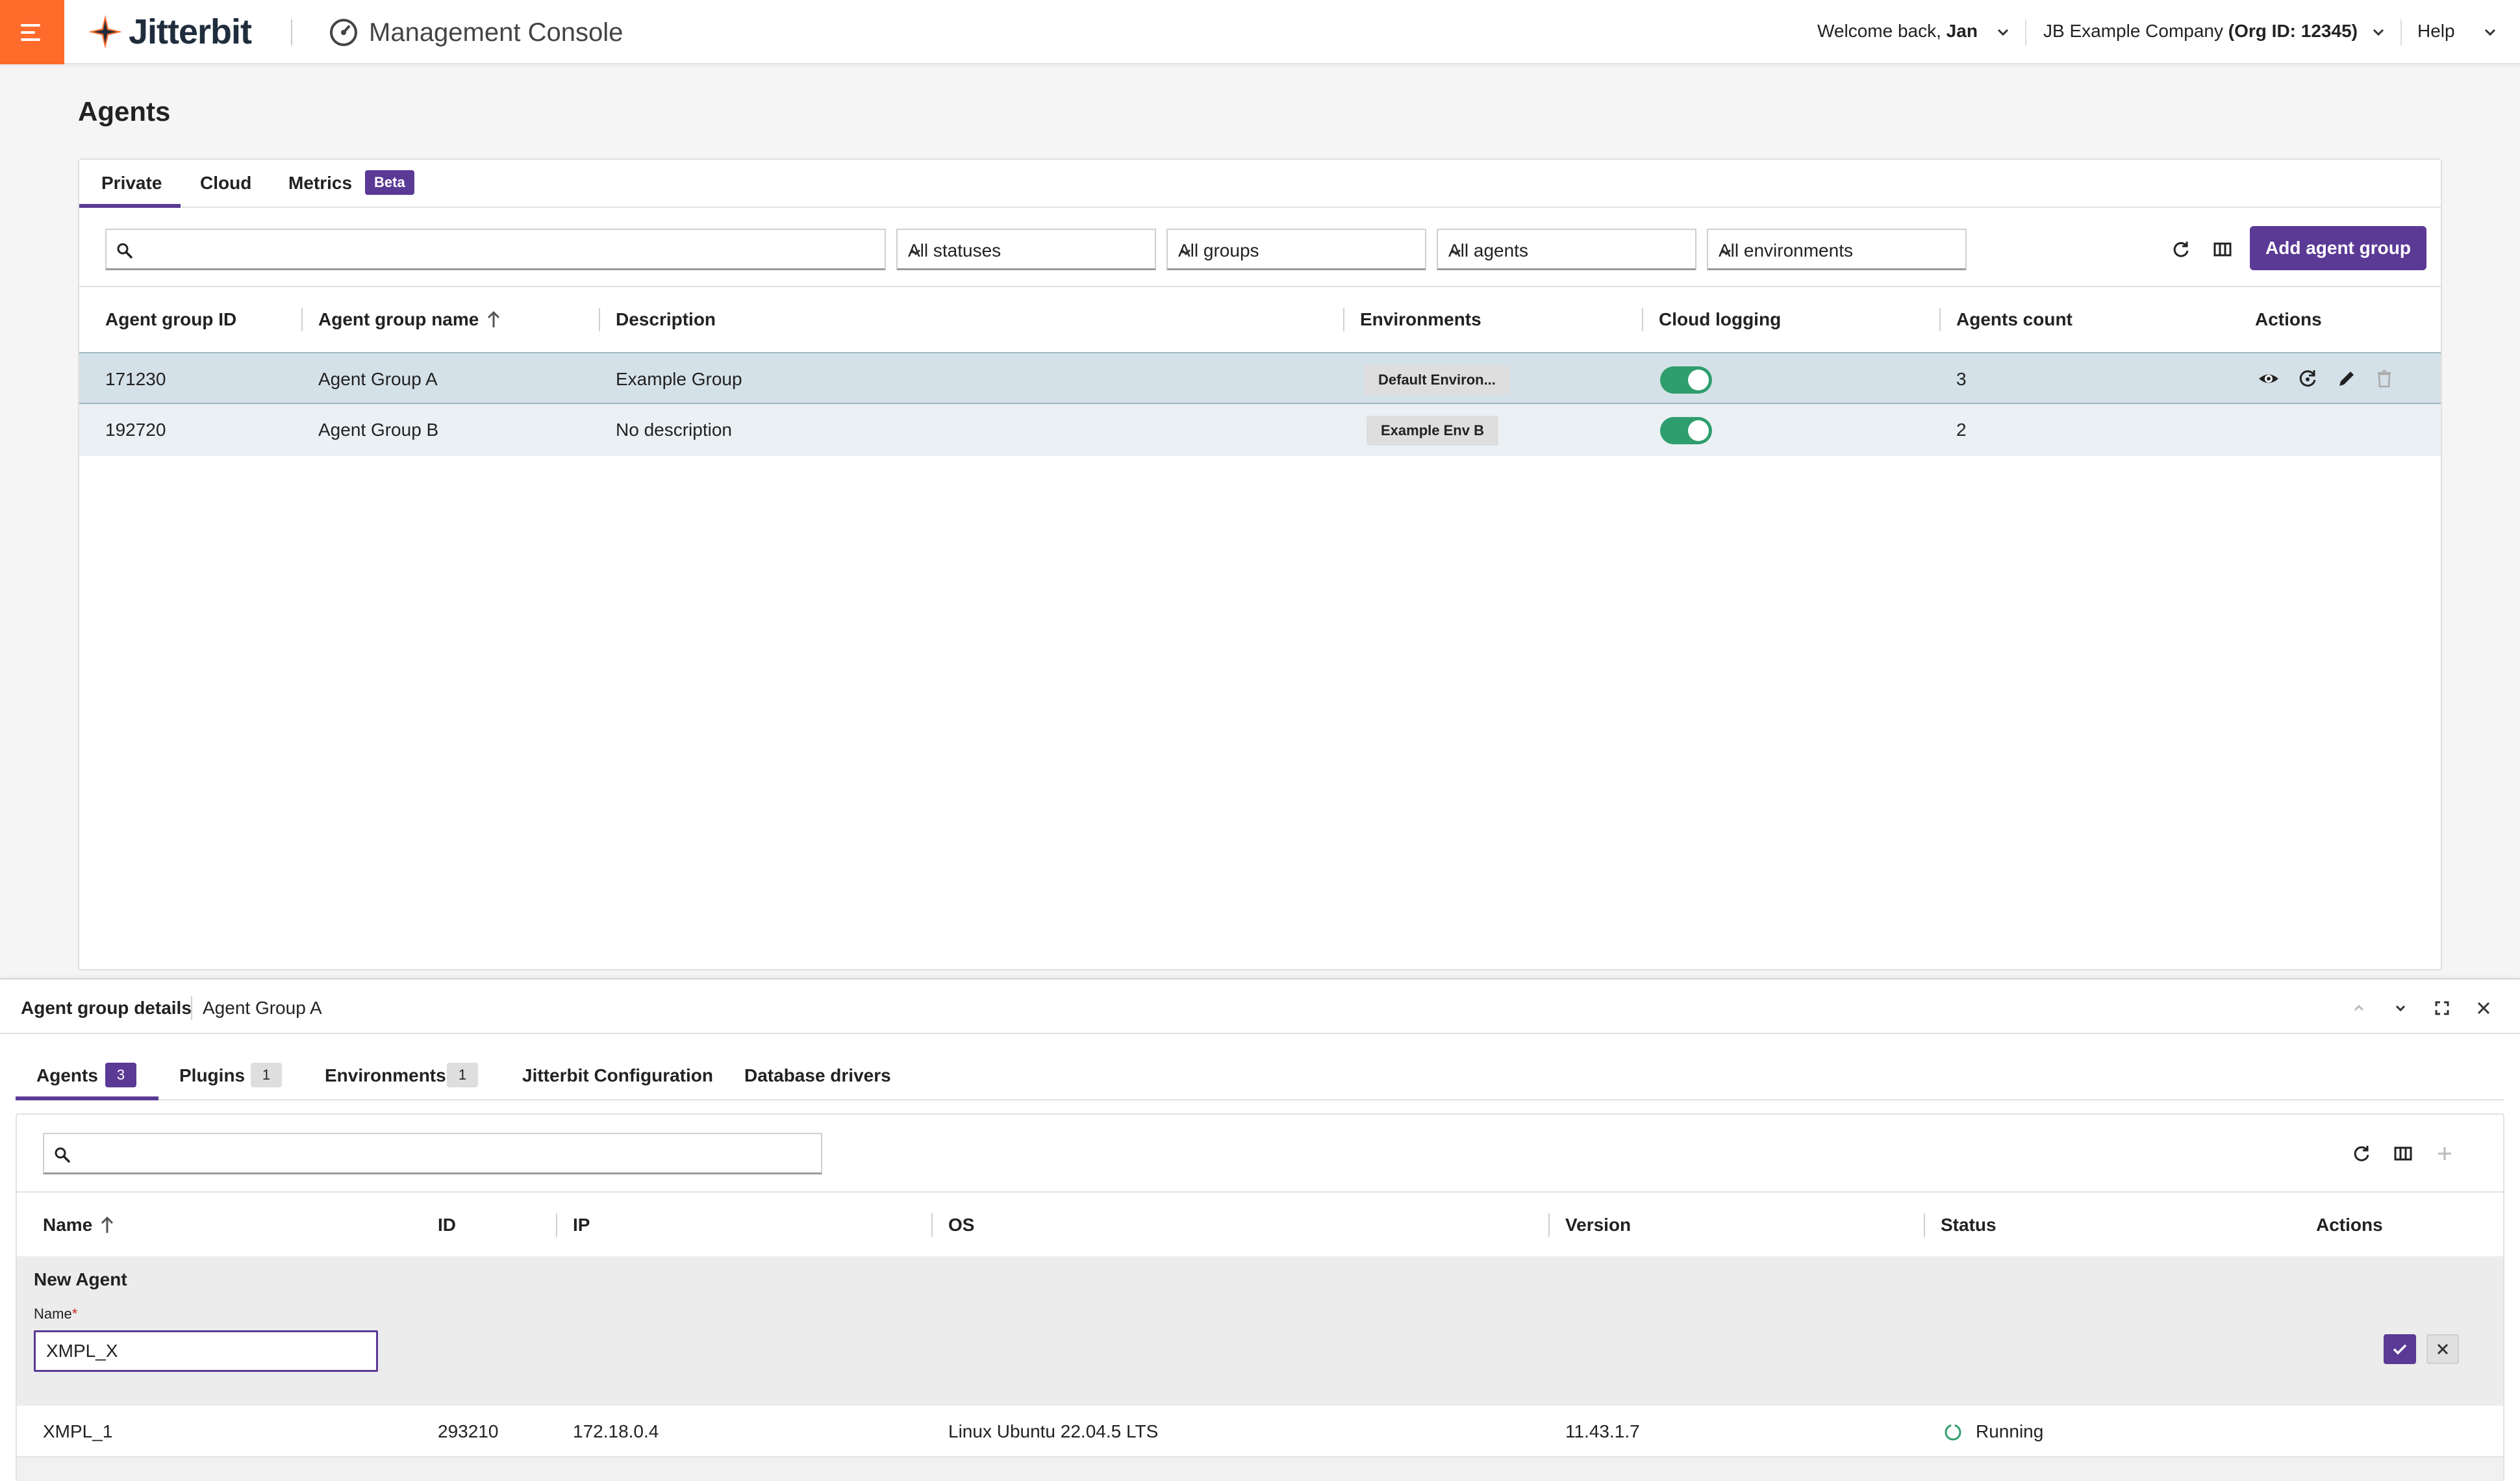 The image size is (2520, 1481). I want to click on groups-search, so click(496, 249).